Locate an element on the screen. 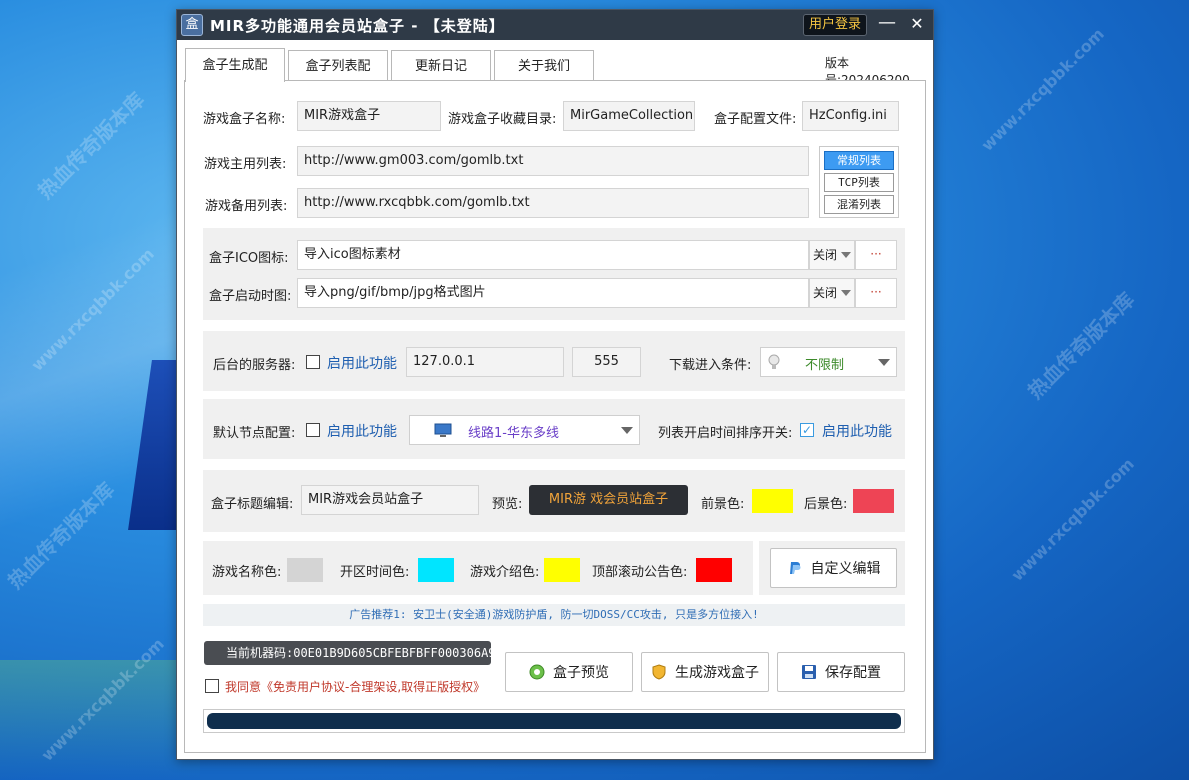  box-preview-button: 盒子预览 is located at coordinates (569, 672).